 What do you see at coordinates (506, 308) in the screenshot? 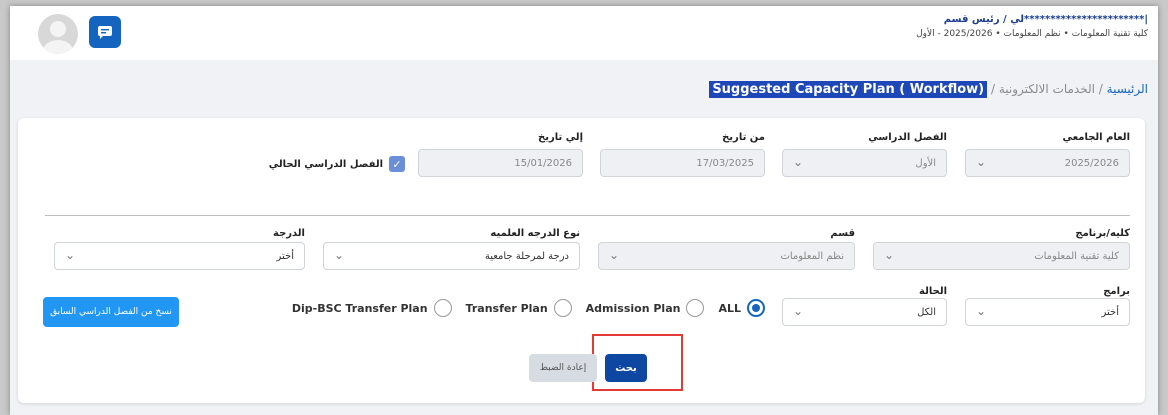
I see `radio-transfer-plan-label: Transfer Plan` at bounding box center [506, 308].